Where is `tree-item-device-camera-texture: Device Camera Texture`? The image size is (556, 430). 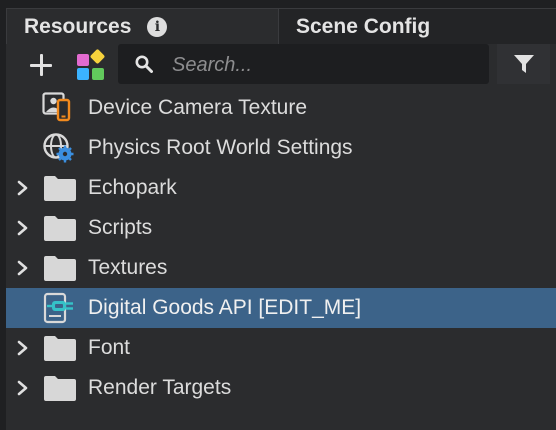 tree-item-device-camera-texture: Device Camera Texture is located at coordinates (281, 108).